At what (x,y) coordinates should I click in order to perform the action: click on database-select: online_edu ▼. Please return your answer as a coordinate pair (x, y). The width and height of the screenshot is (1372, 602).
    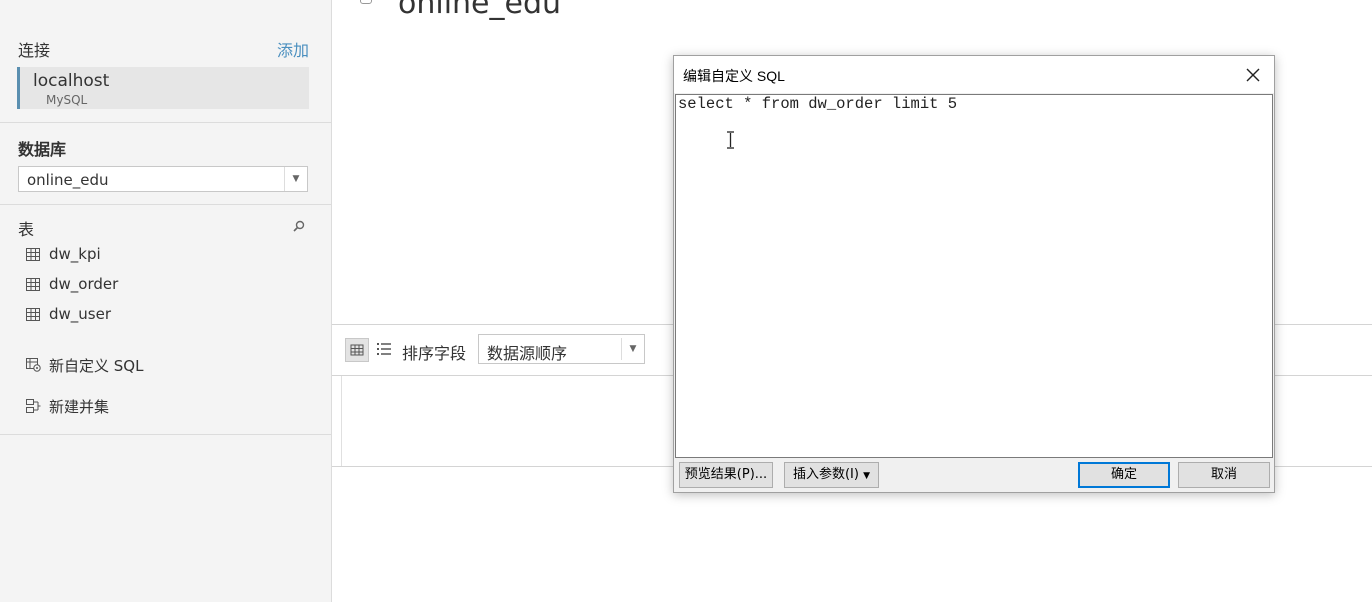
    Looking at the image, I should click on (163, 179).